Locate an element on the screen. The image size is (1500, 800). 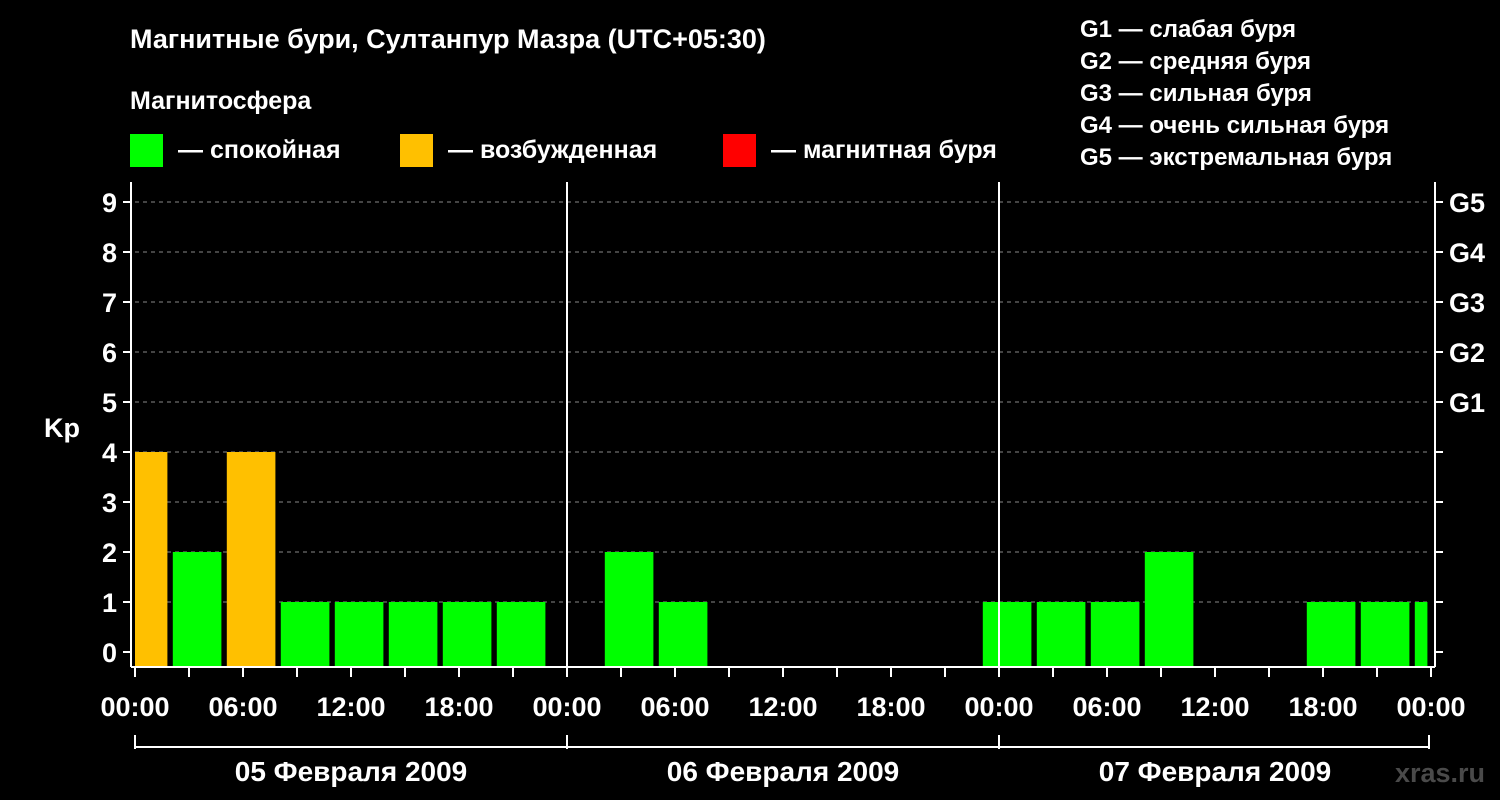
y-axis-label: Kp is located at coordinates (62, 428).